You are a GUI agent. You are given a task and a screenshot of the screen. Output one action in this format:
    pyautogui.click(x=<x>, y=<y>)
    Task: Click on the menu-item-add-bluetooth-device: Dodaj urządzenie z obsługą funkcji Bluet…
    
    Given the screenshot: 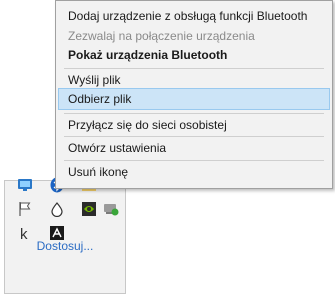 What is the action you would take?
    pyautogui.click(x=194, y=16)
    